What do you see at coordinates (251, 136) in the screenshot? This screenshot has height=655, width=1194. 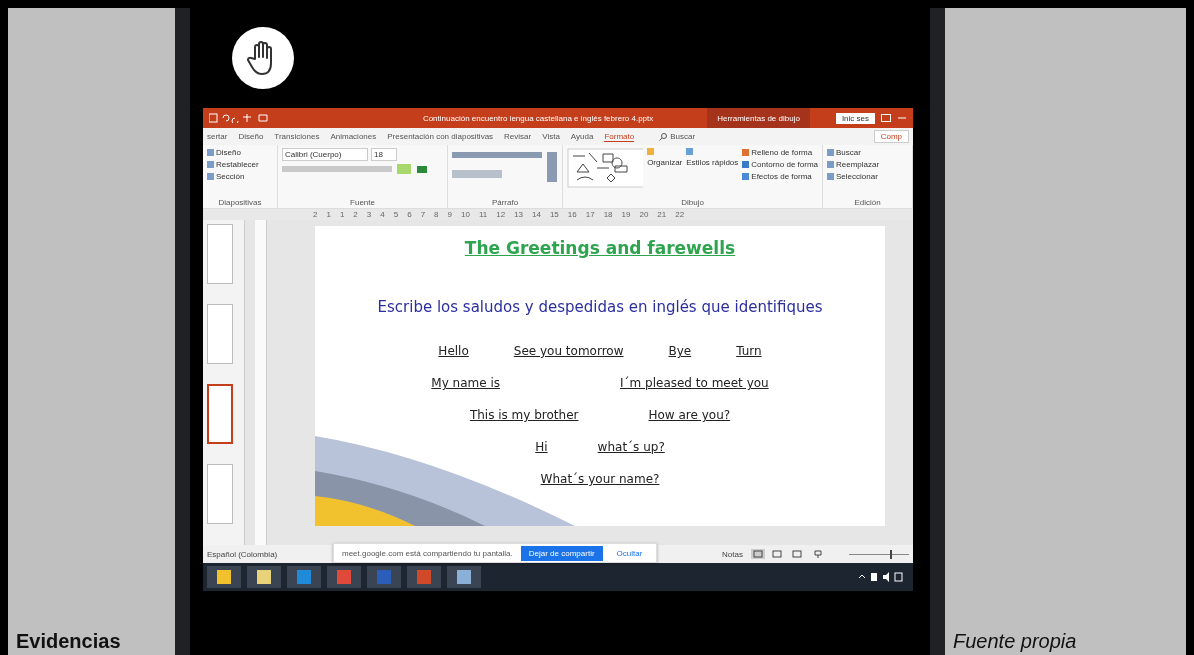 I see `ribbon-tab: Diseño` at bounding box center [251, 136].